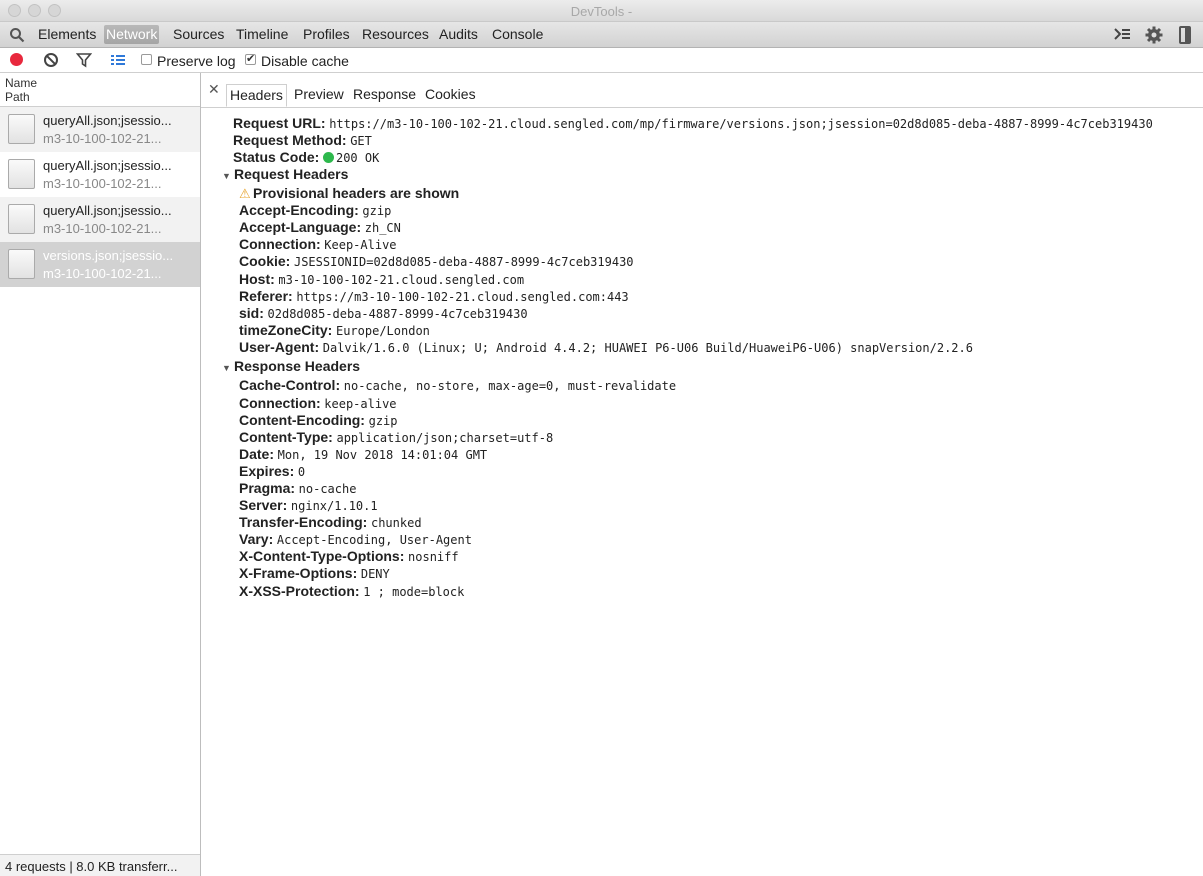  Describe the element at coordinates (51, 61) in the screenshot. I see `clear-icon` at that location.